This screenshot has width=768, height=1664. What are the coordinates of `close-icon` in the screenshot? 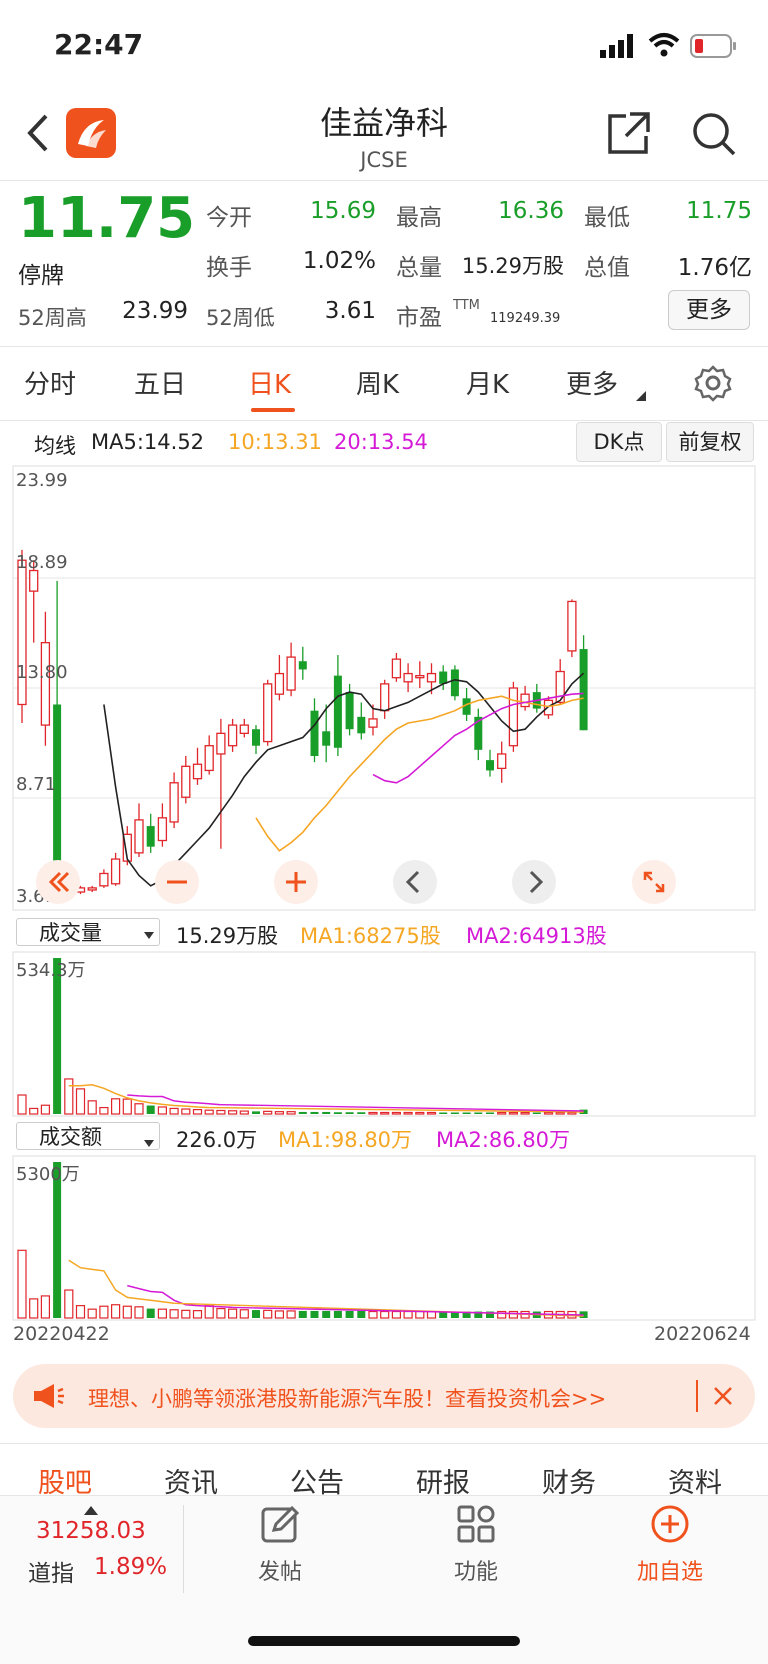 It's located at (723, 1398).